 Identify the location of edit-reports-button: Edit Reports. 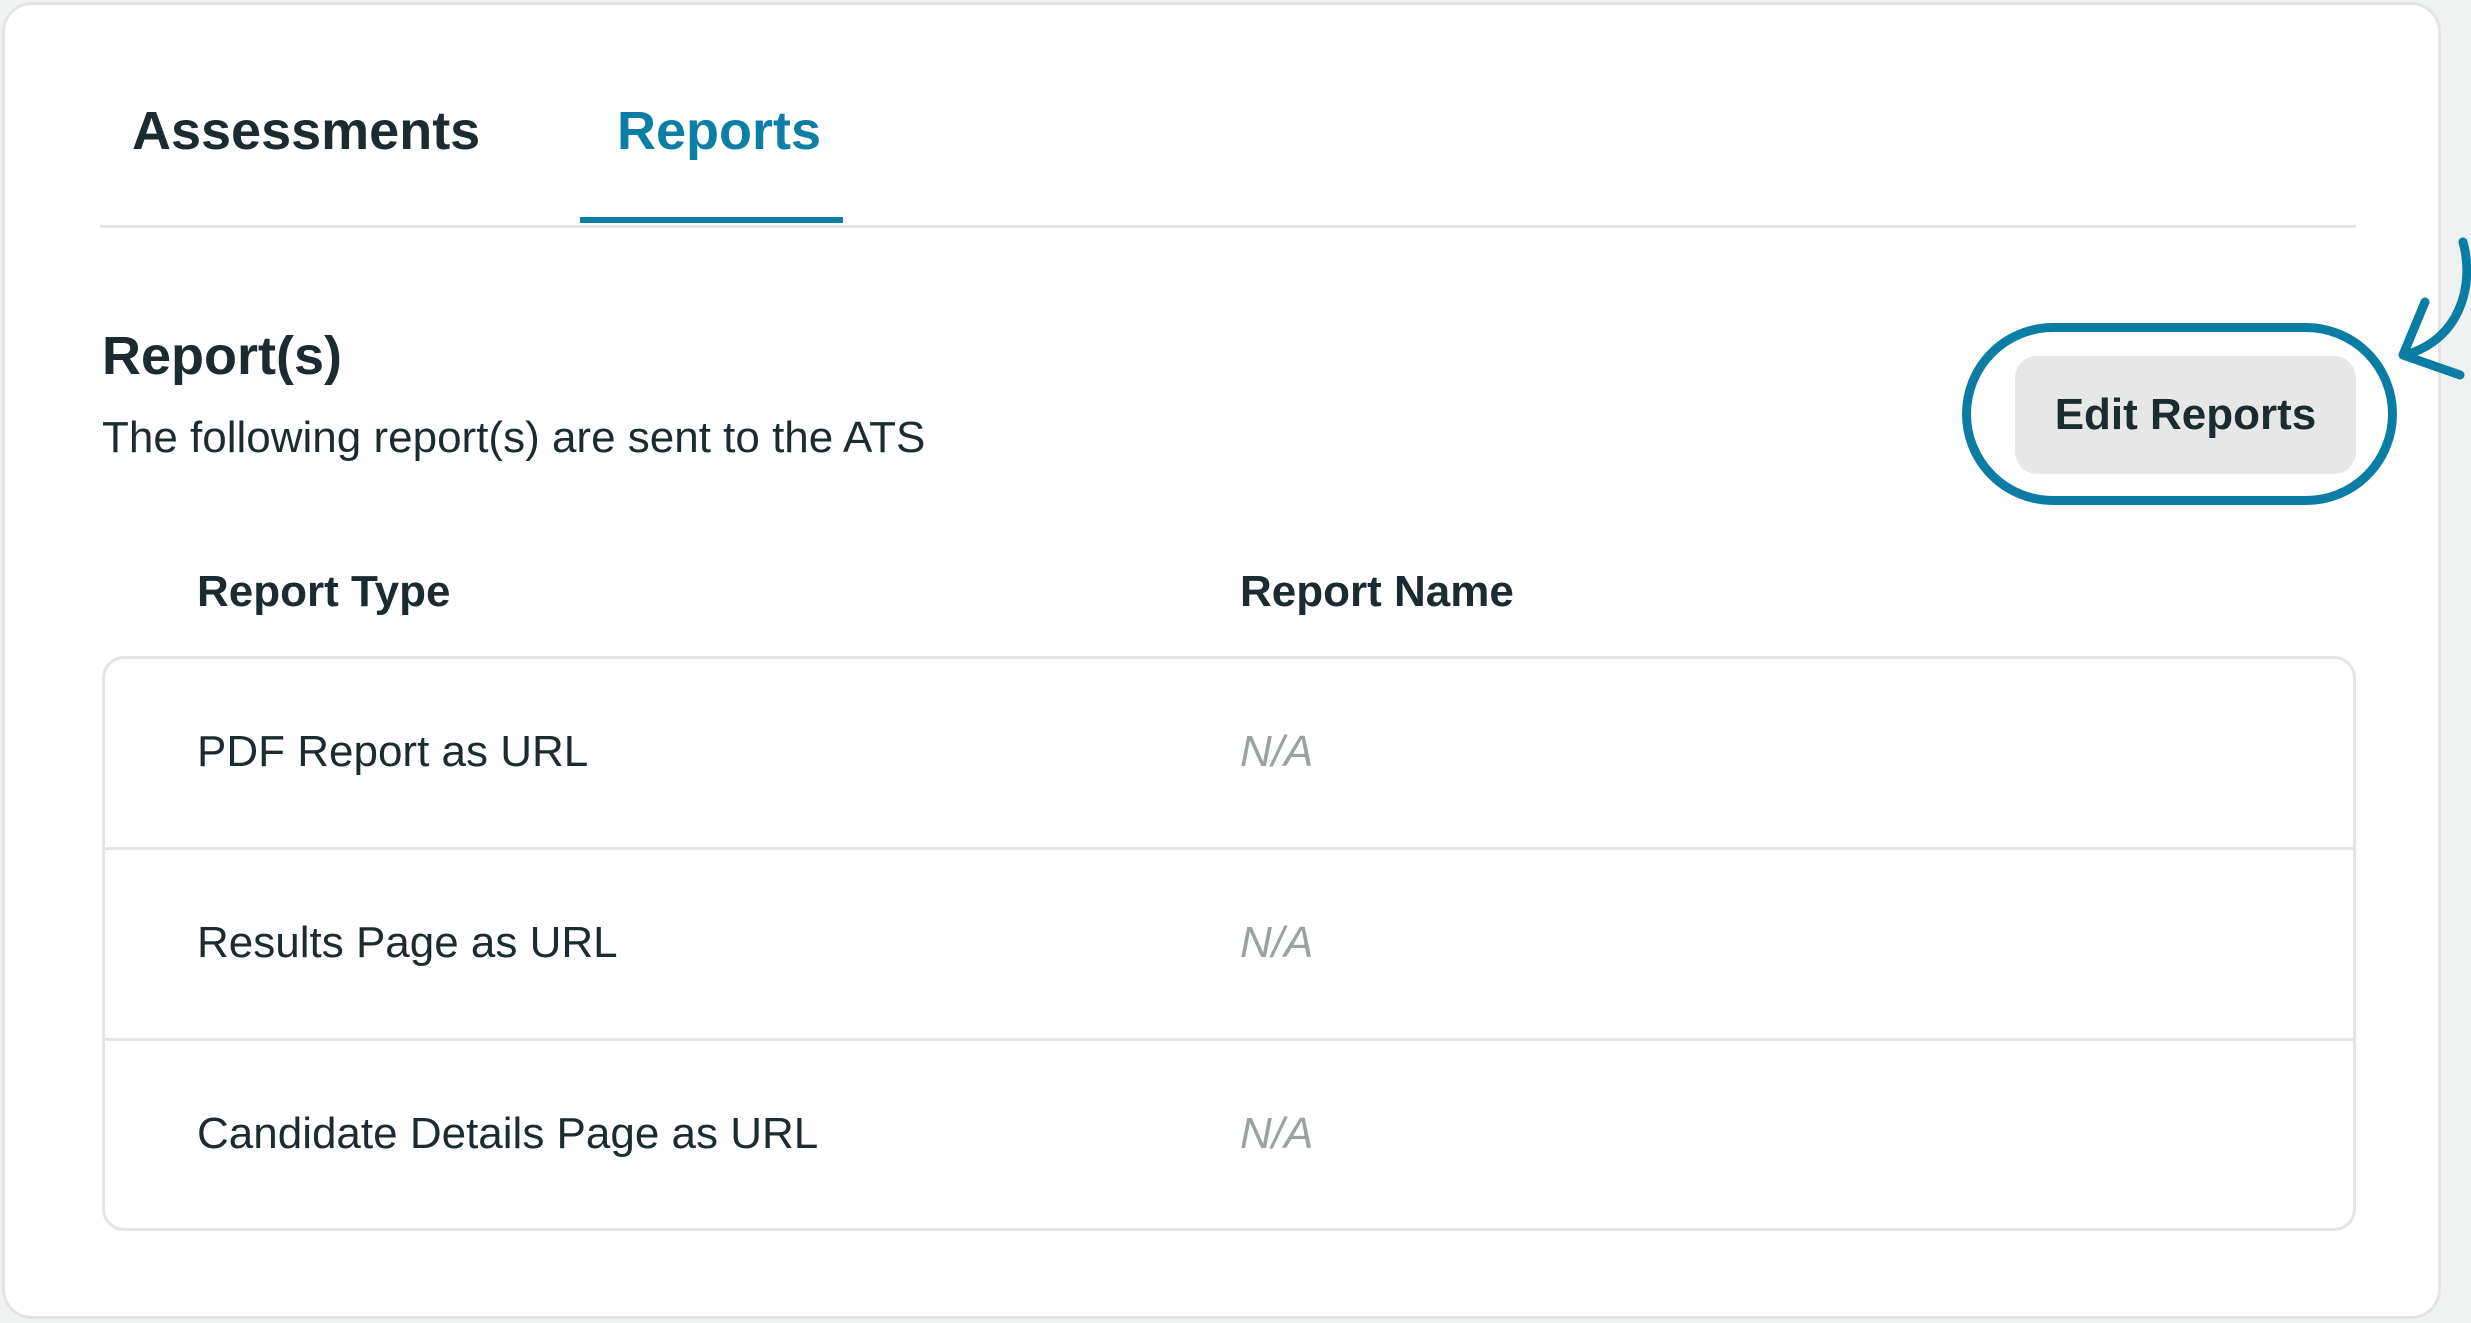
(2185, 415).